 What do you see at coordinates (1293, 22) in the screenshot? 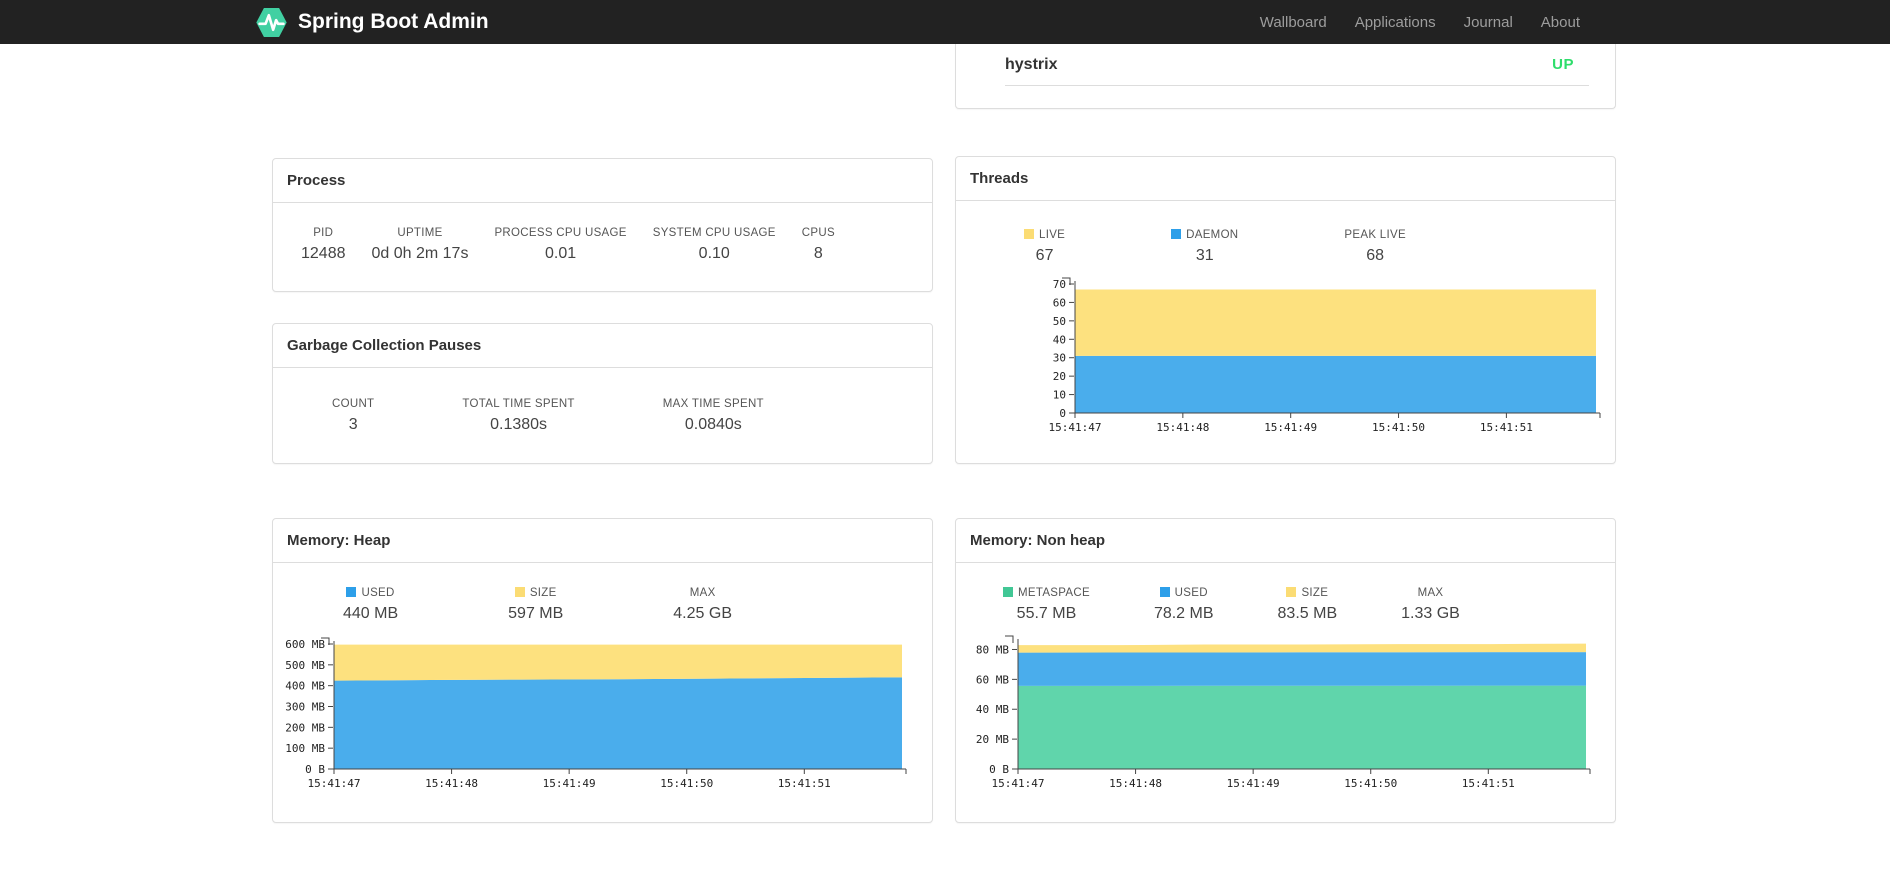
I see `nav-item-wallboard: Wallboard` at bounding box center [1293, 22].